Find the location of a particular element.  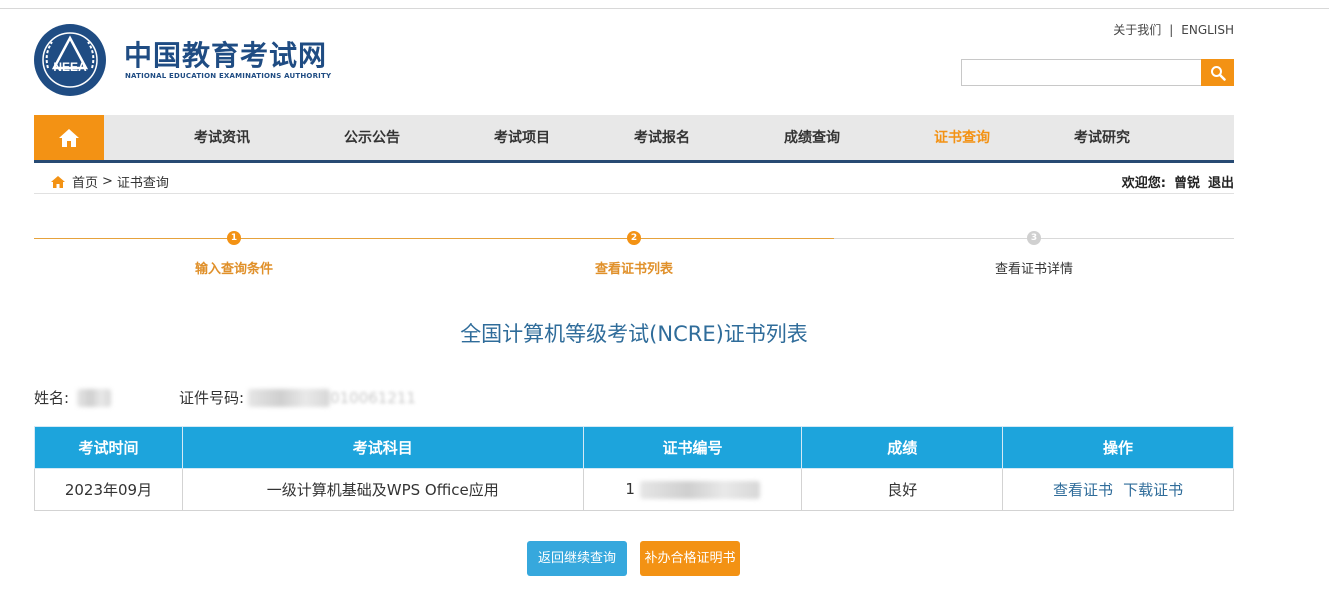

person-name: 姓名: is located at coordinates (73, 397).